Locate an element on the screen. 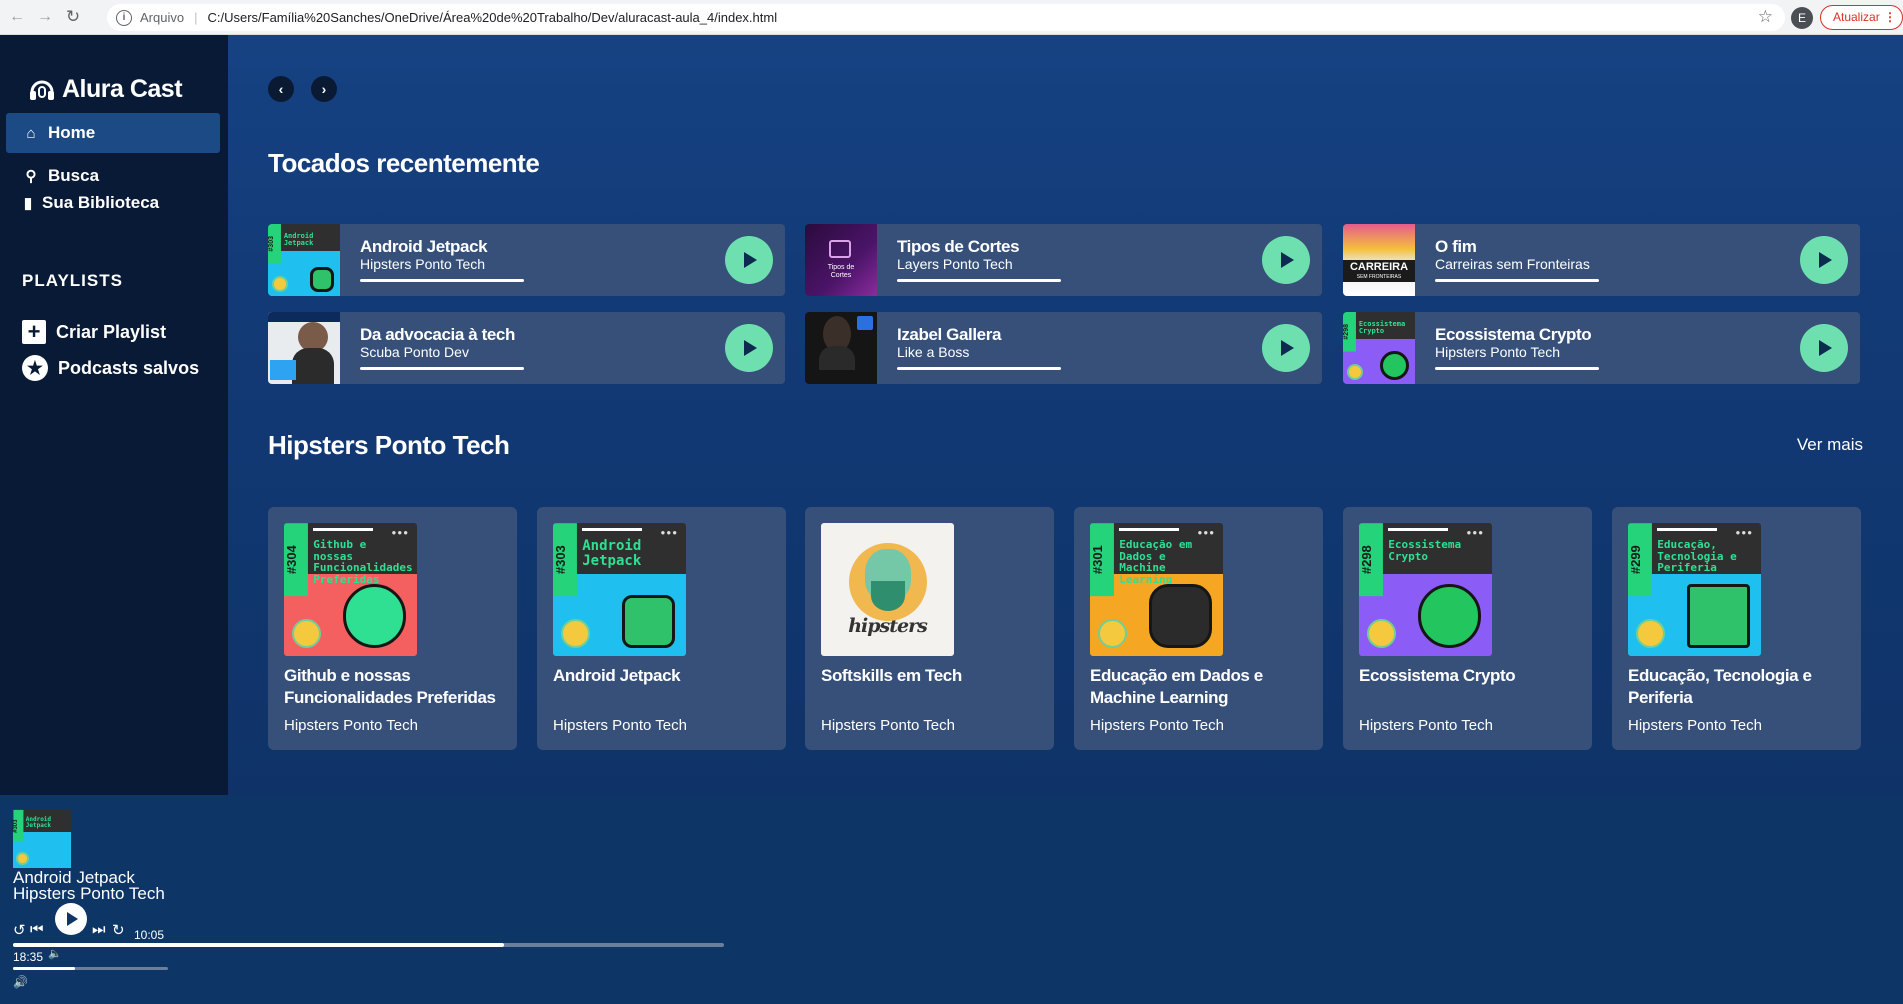 This screenshot has width=1903, height=1004. back-icon: ← is located at coordinates (17, 17).